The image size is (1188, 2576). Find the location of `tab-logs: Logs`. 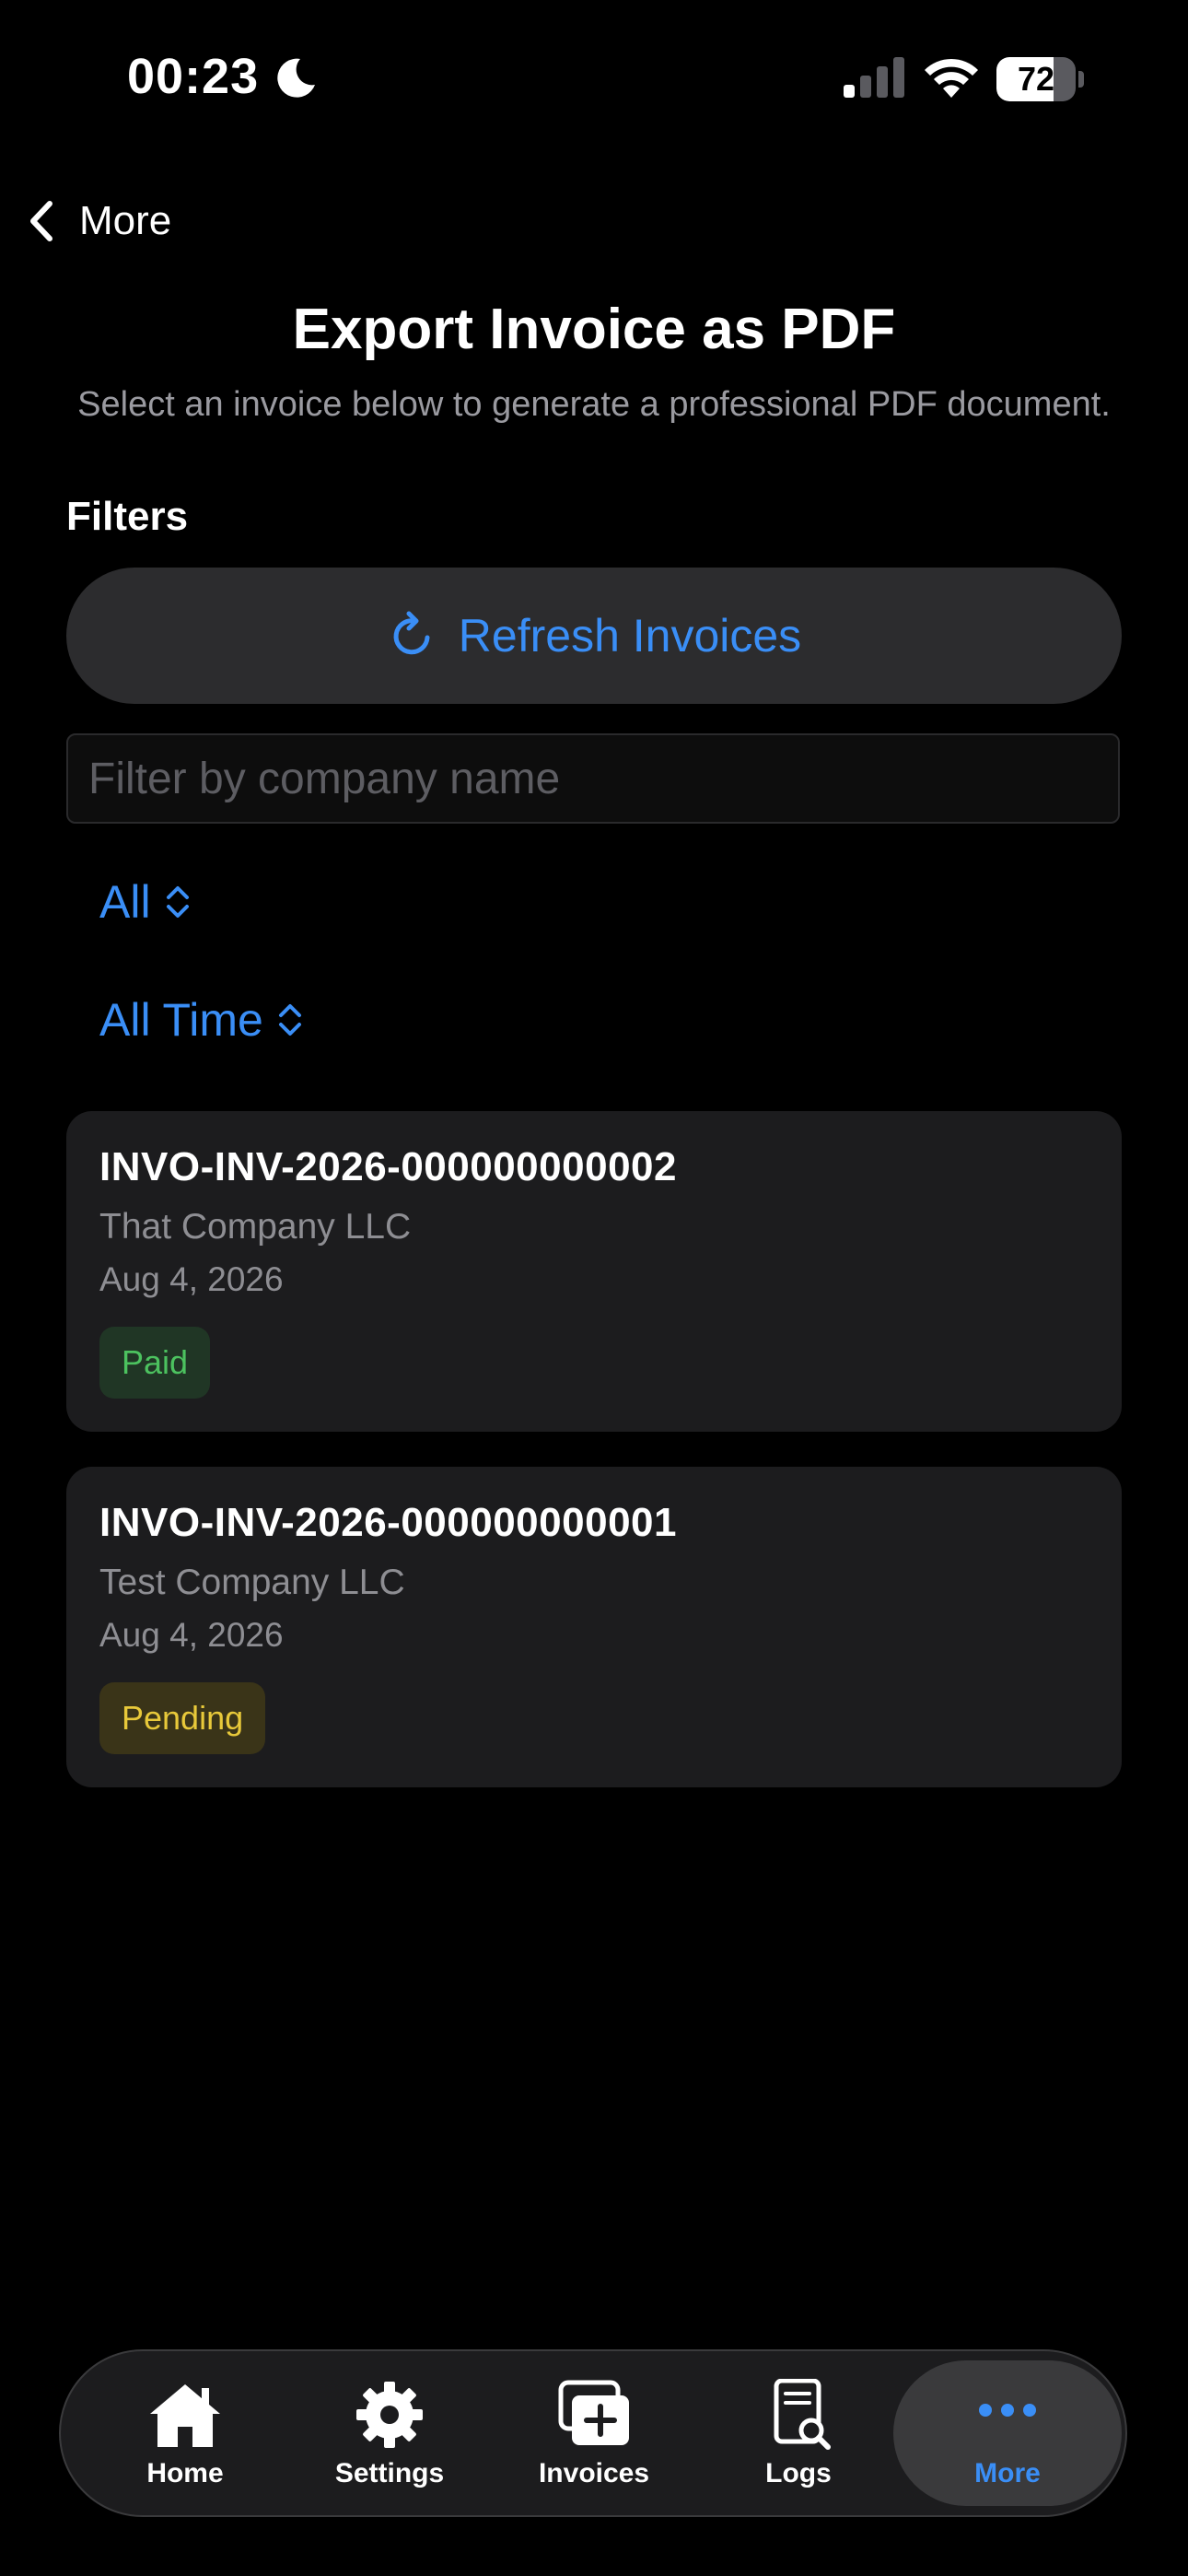

tab-logs: Logs is located at coordinates (798, 2433).